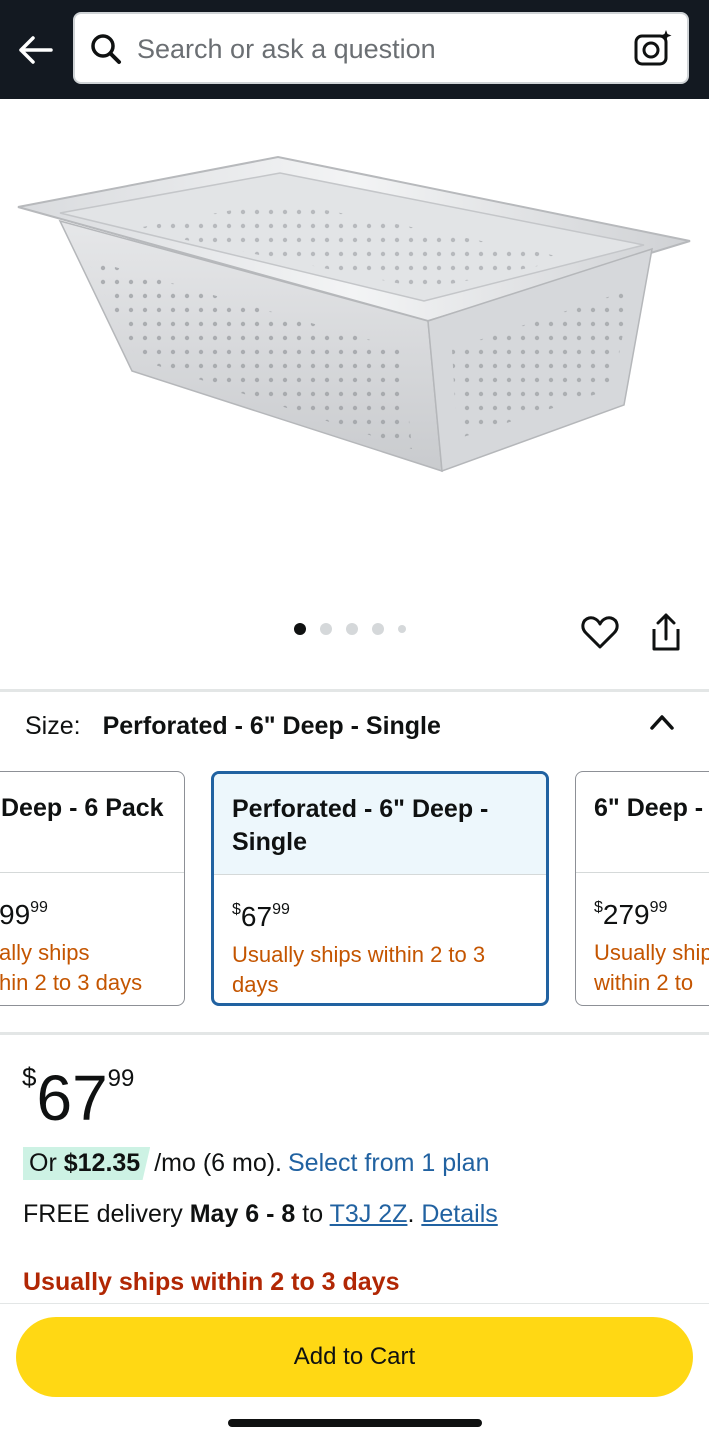  What do you see at coordinates (459, 1214) in the screenshot?
I see `delivery-details-link: Details` at bounding box center [459, 1214].